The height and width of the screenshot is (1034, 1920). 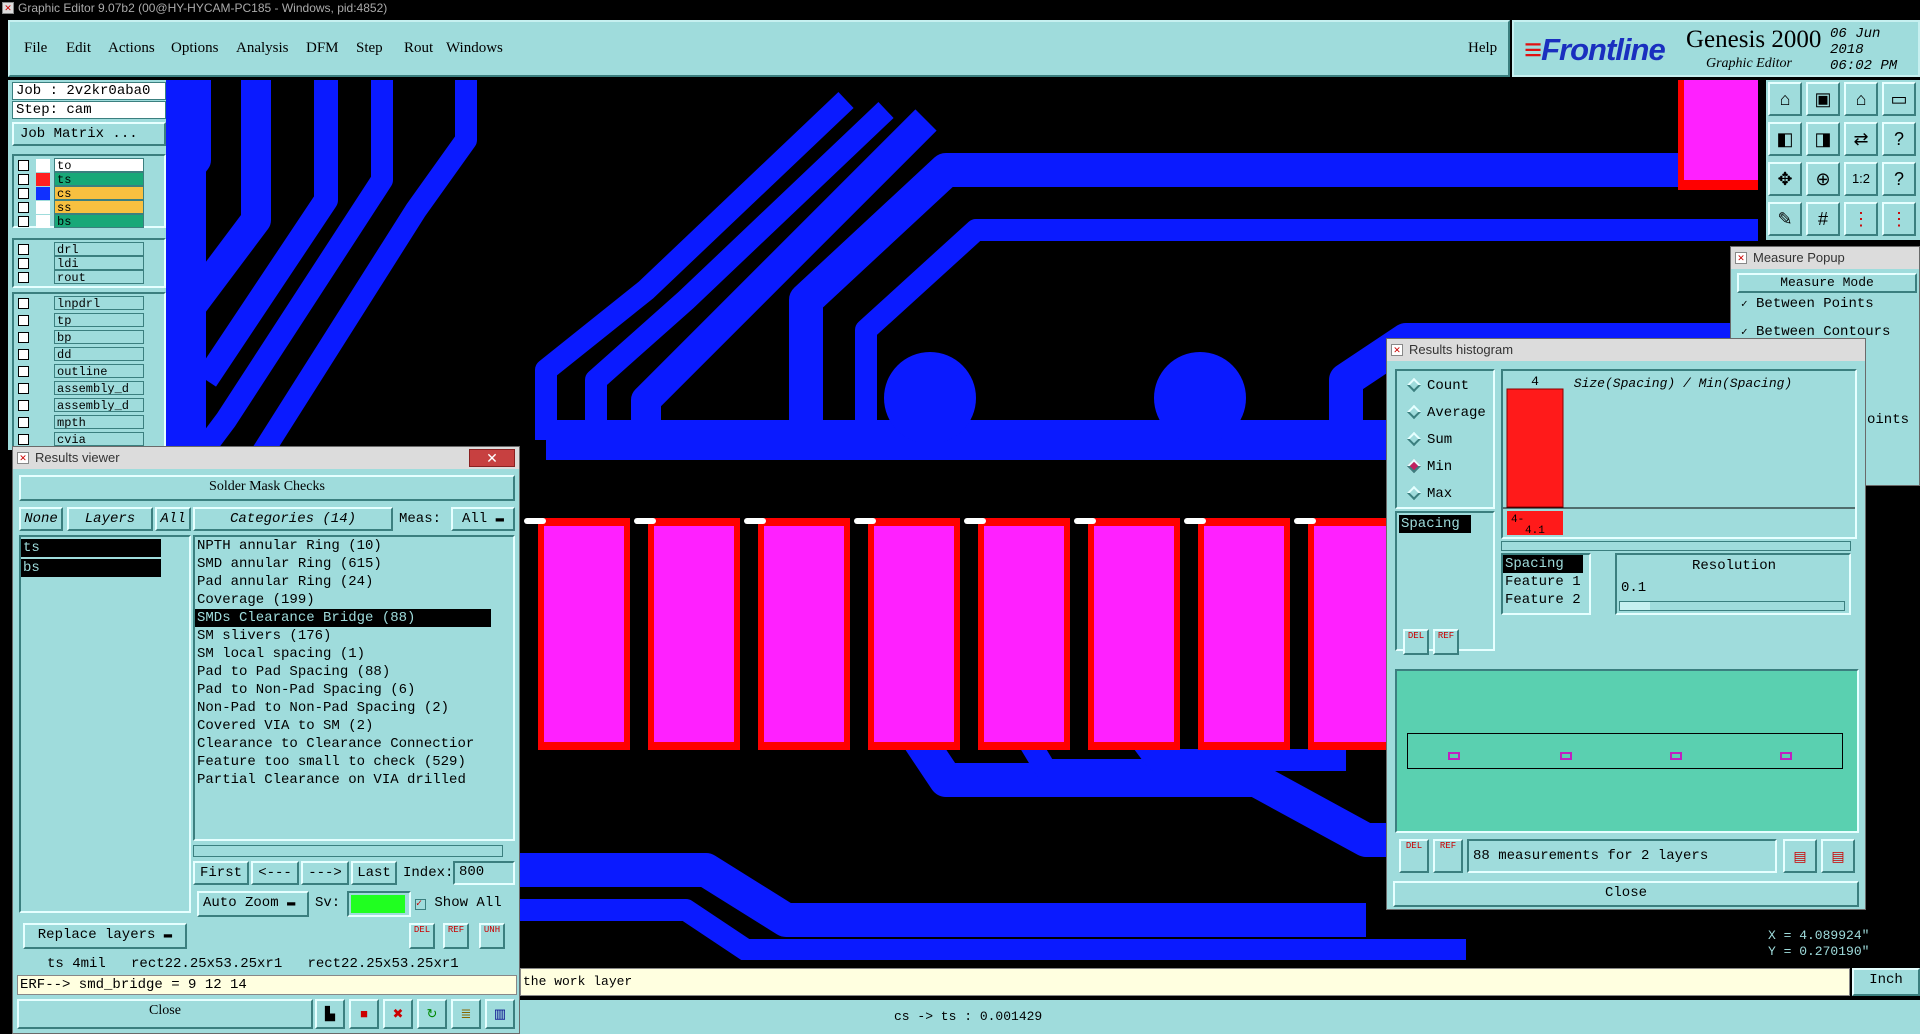 I want to click on layer-row: outline, so click(x=89, y=371).